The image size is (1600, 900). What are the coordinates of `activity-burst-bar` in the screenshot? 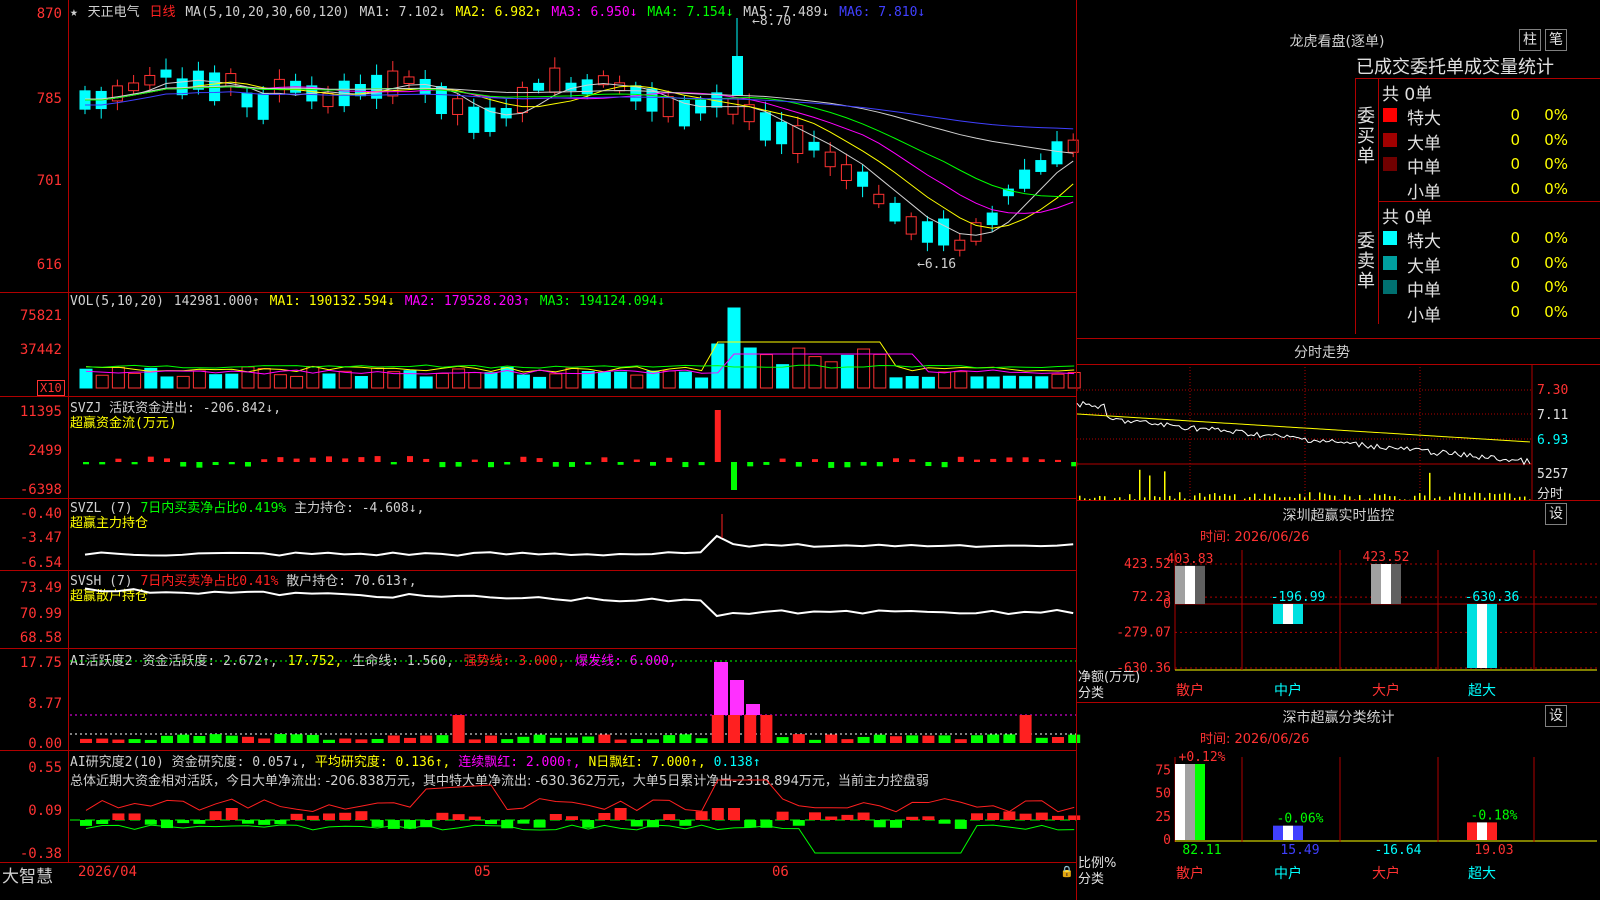 It's located at (737, 697).